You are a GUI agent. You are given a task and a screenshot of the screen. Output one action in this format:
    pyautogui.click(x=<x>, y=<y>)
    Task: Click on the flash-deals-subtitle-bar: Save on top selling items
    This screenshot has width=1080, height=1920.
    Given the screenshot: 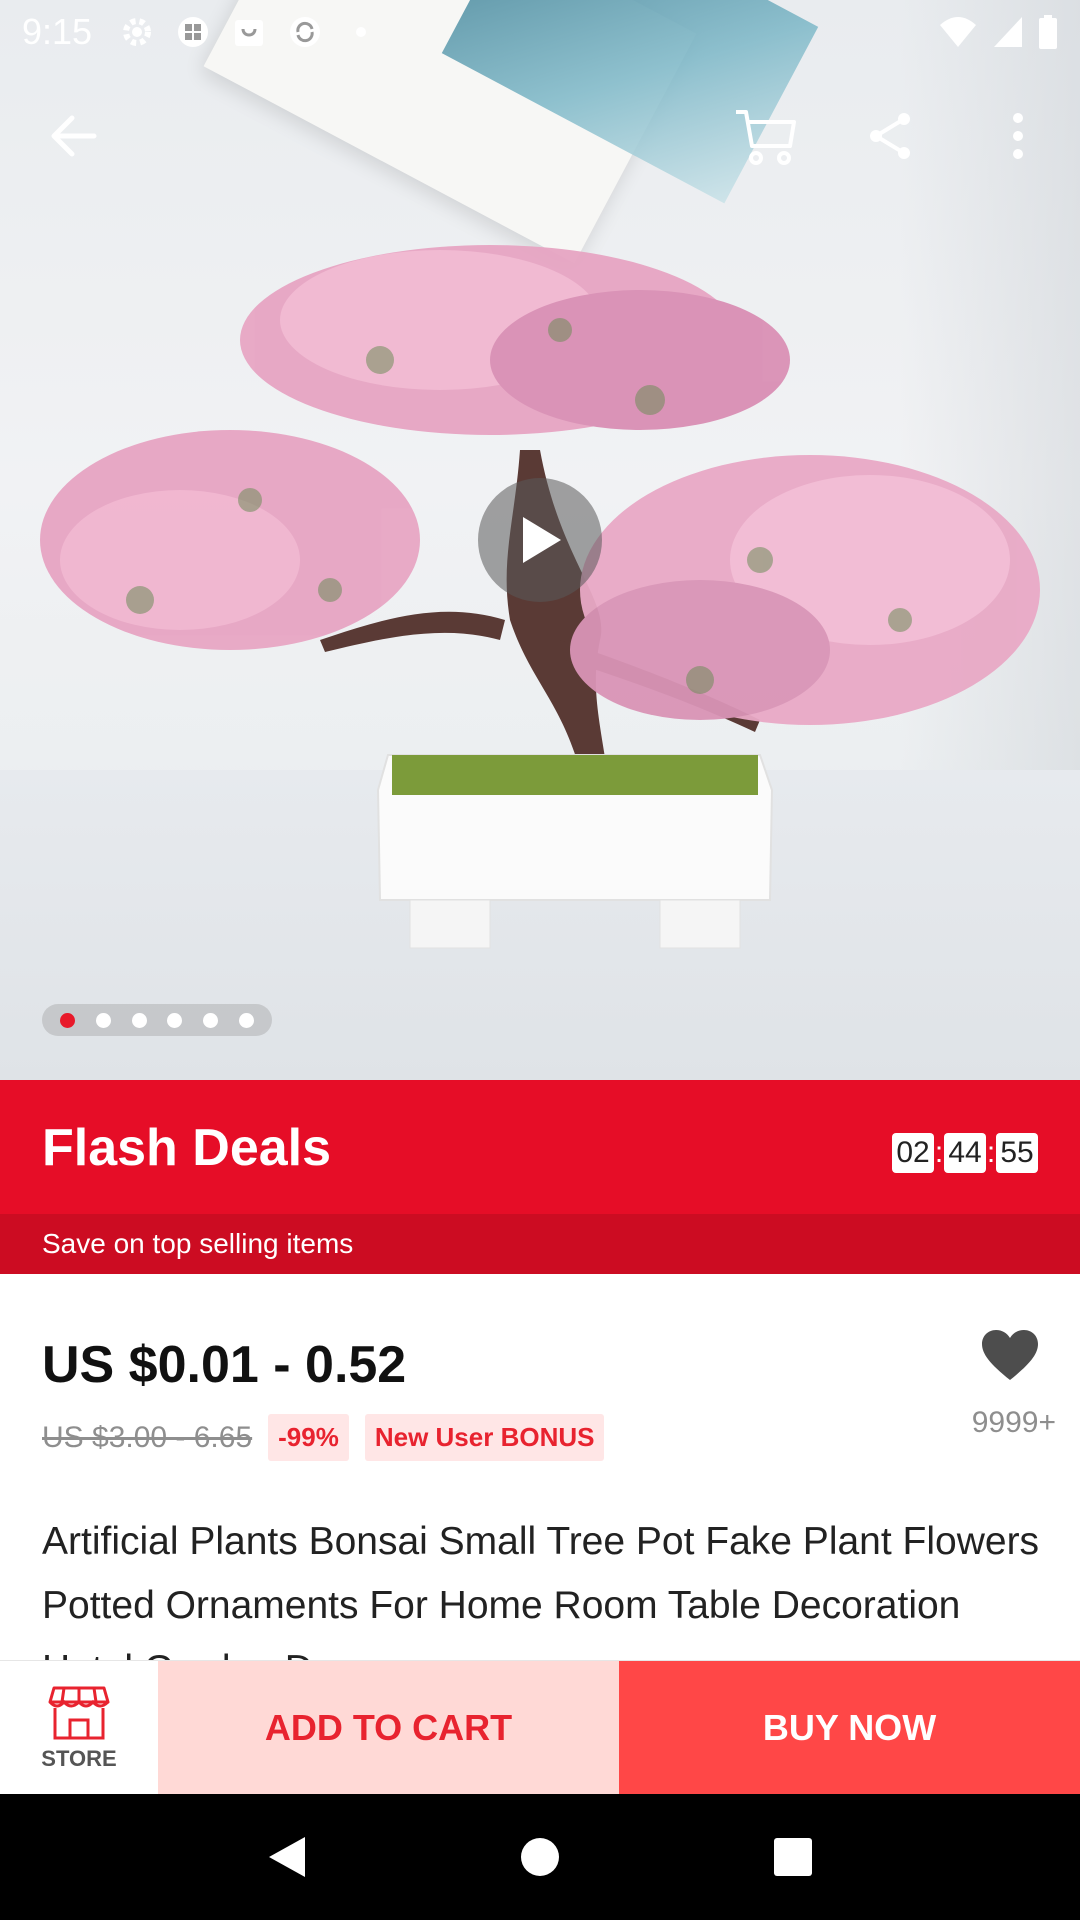 What is the action you would take?
    pyautogui.click(x=540, y=1244)
    